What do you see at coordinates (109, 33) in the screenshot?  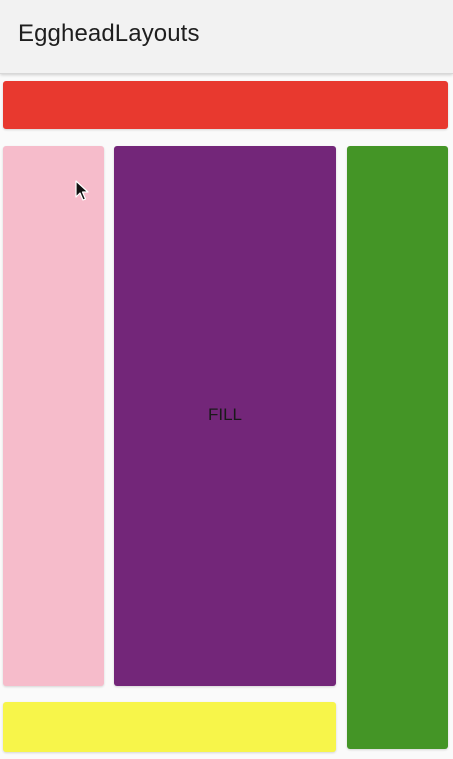 I see `app-title: EggheadLayouts` at bounding box center [109, 33].